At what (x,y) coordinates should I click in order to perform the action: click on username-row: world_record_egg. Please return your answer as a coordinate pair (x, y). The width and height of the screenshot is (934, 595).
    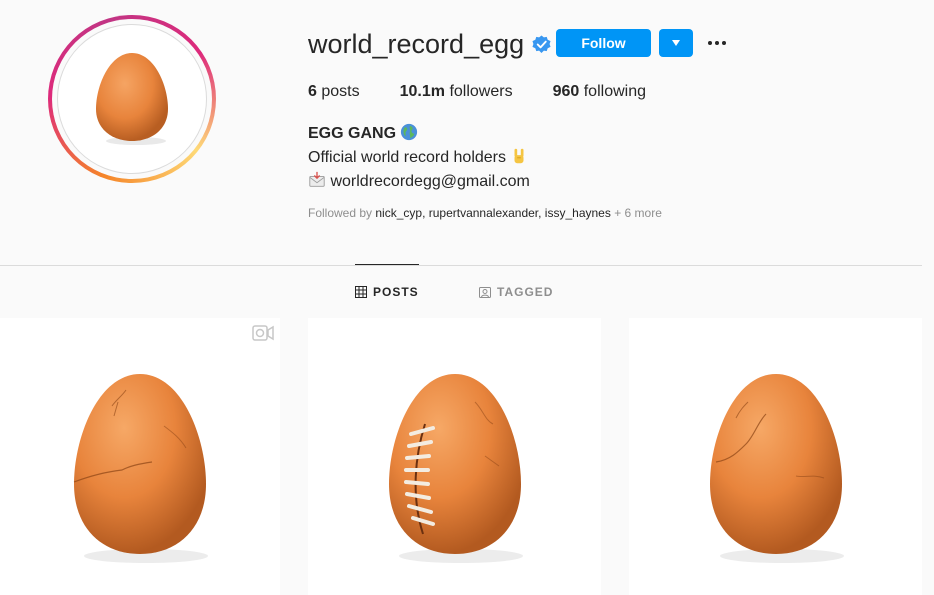
    Looking at the image, I should click on (429, 44).